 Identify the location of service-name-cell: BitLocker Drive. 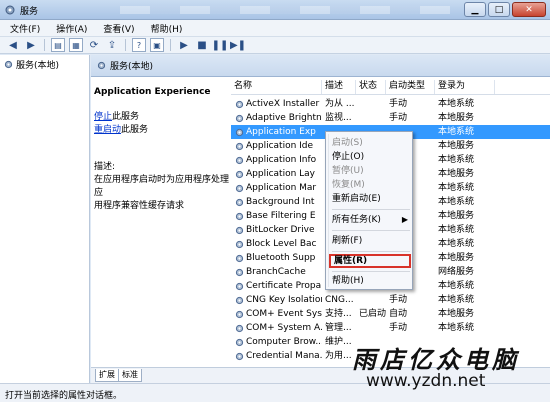
(276, 230).